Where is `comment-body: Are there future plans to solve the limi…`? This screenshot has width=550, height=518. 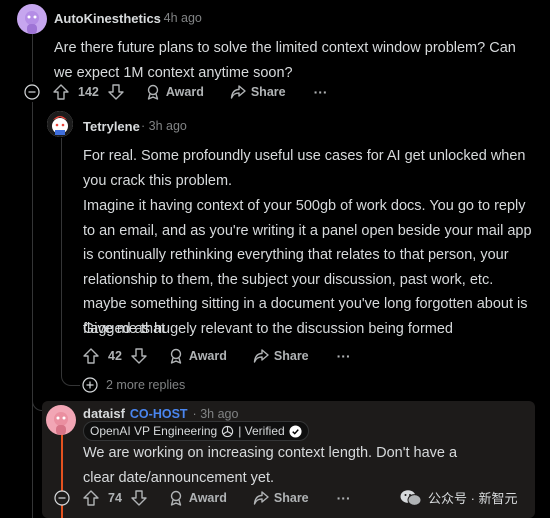
comment-body: Are there future plans to solve the limi… is located at coordinates (285, 60).